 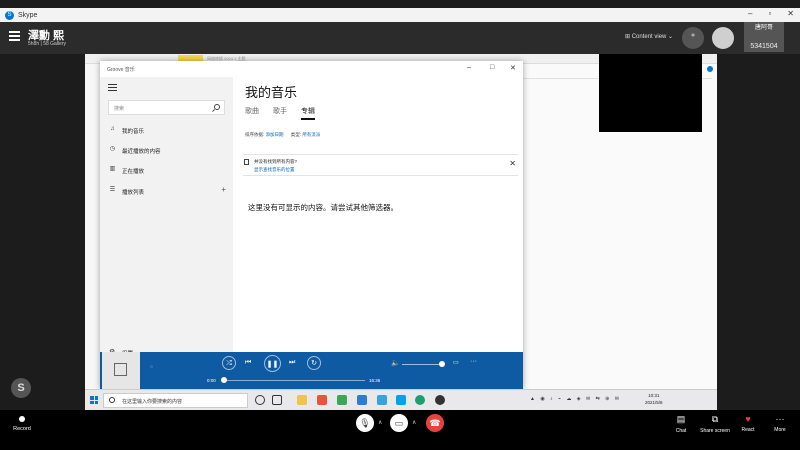 What do you see at coordinates (285, 135) in the screenshot?
I see `sort-filter-row: 排序依据: 添加日期 类型: 所有流派` at bounding box center [285, 135].